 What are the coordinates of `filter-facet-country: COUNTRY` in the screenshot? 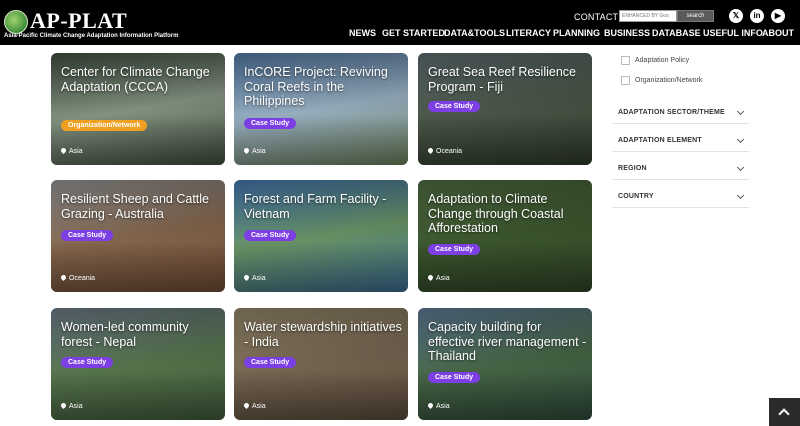 It's located at (680, 196).